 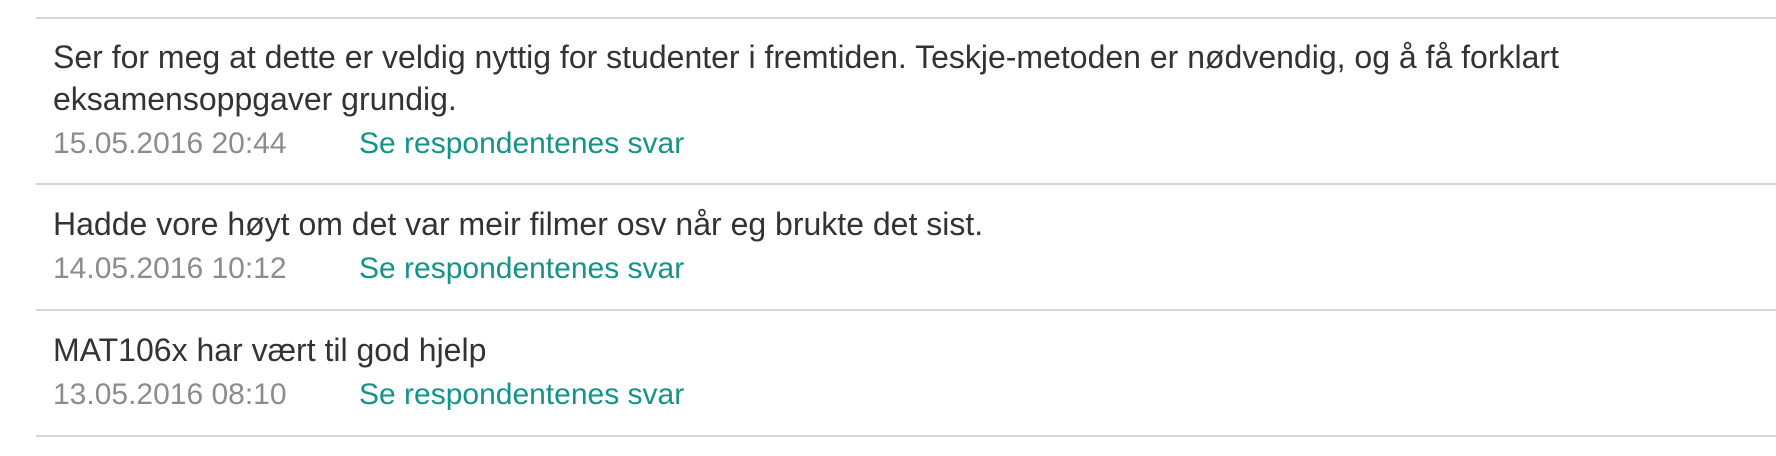 I want to click on response-meta: 13.05.2016 08:10 Se respondentenes svar, so click(x=914, y=395).